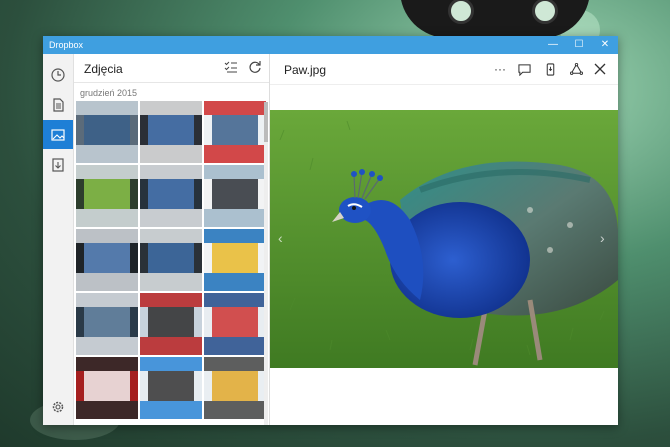  I want to click on more-button: ···, so click(500, 69).